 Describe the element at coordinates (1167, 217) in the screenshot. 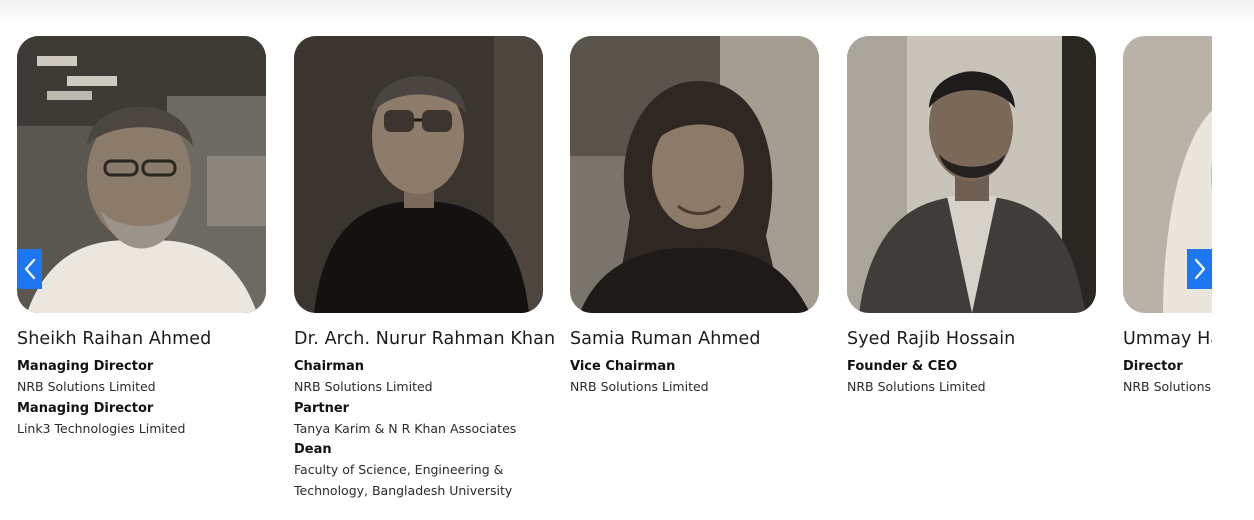

I see `team-member-card: Ummay Ha Director NRB Solutions` at that location.